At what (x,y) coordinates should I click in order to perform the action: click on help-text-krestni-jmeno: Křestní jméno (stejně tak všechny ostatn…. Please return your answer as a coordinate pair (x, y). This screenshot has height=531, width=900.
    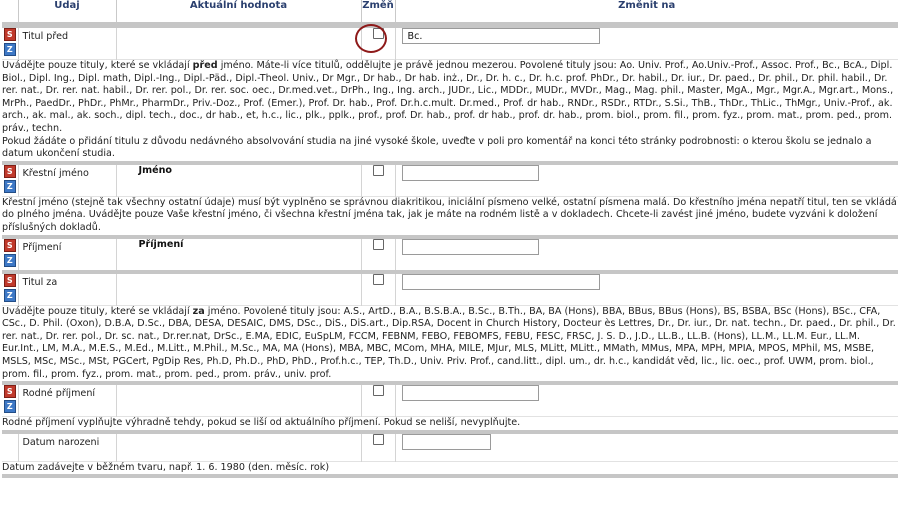
    Looking at the image, I should click on (450, 215).